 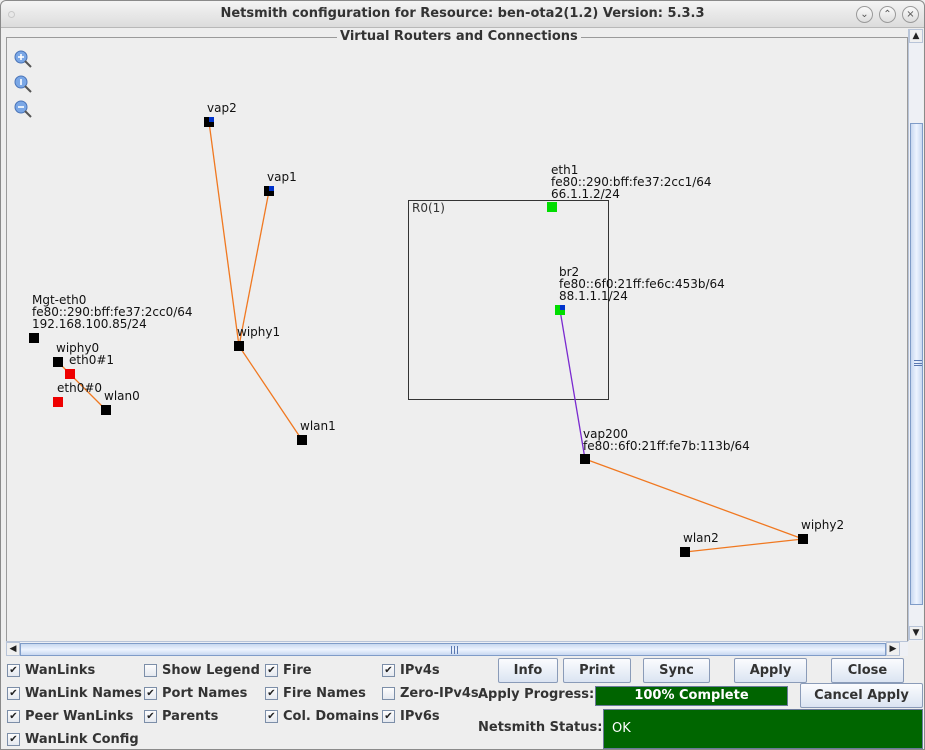 What do you see at coordinates (916, 633) in the screenshot?
I see `scroll-down-button: ▼` at bounding box center [916, 633].